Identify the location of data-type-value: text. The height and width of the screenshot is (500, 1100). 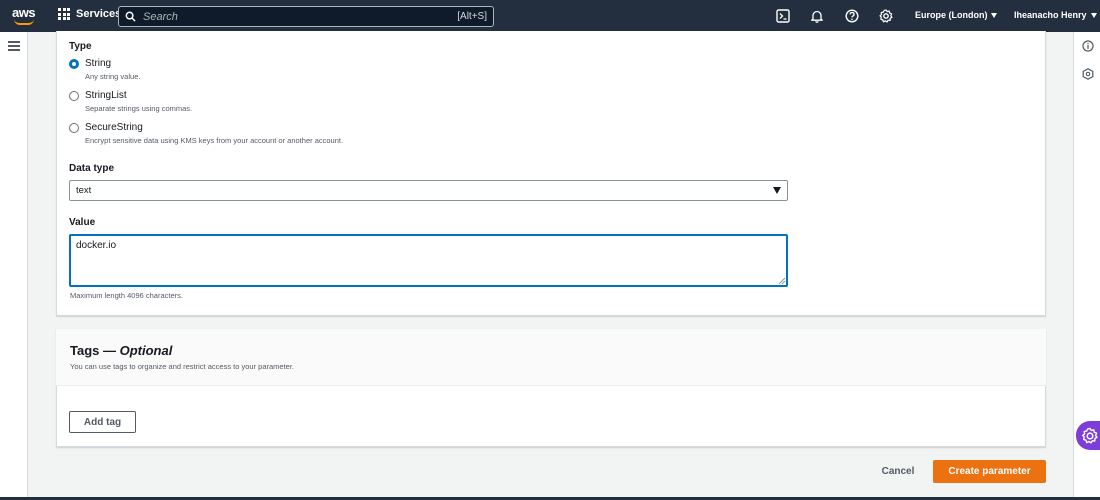
(84, 190).